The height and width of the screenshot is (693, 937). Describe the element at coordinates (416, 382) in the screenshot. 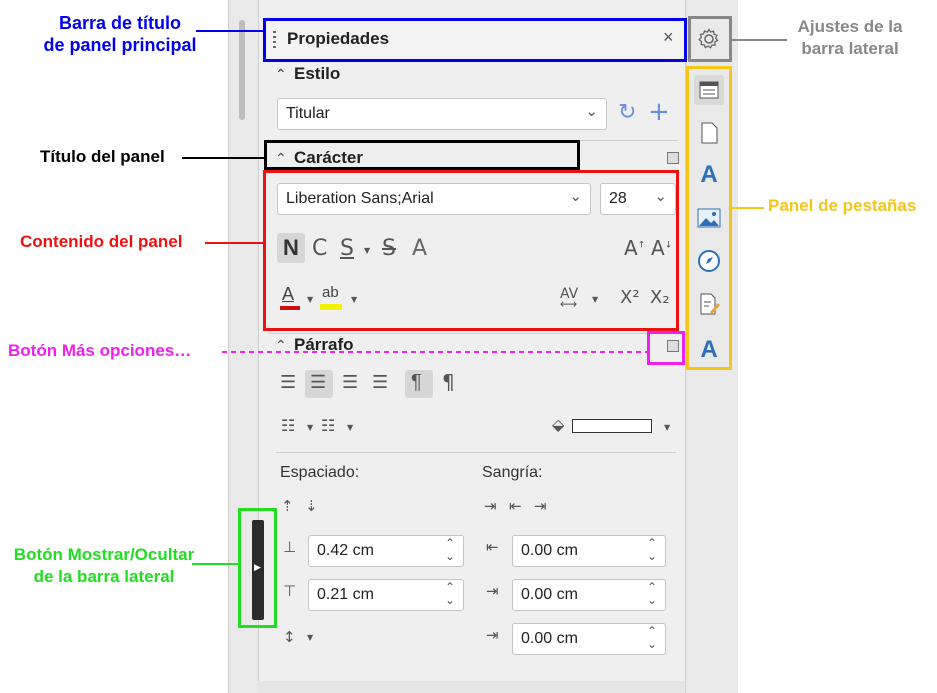

I see `pilcrow-ltr-icon: ¶` at that location.